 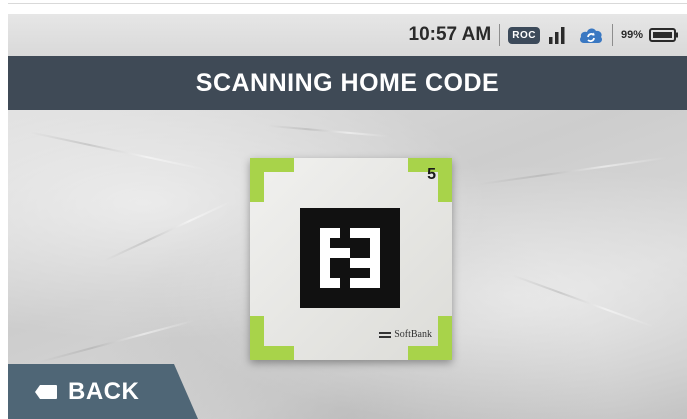 I want to click on corner-bracket-top-left, so click(x=272, y=180).